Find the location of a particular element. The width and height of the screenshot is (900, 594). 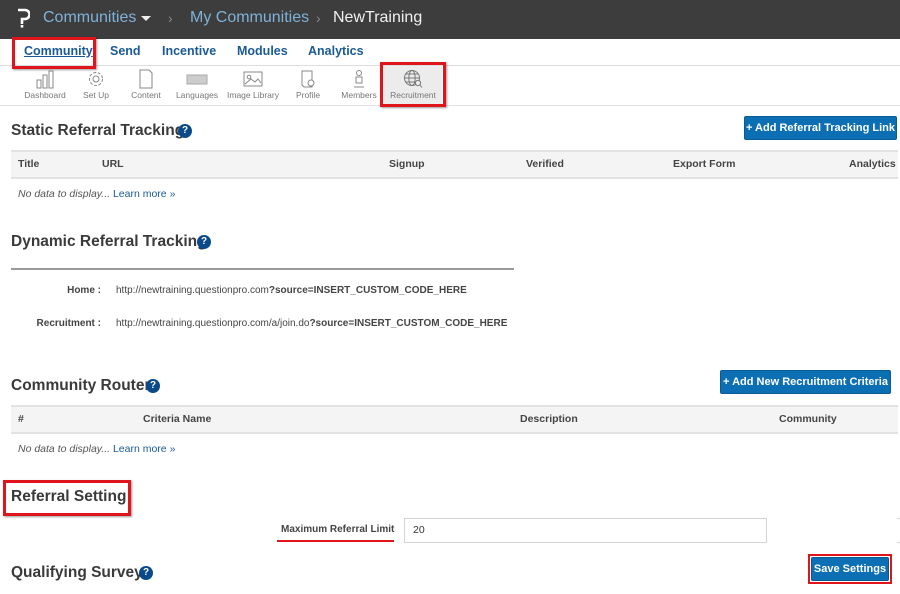

subnav-label: Profile is located at coordinates (308, 95).